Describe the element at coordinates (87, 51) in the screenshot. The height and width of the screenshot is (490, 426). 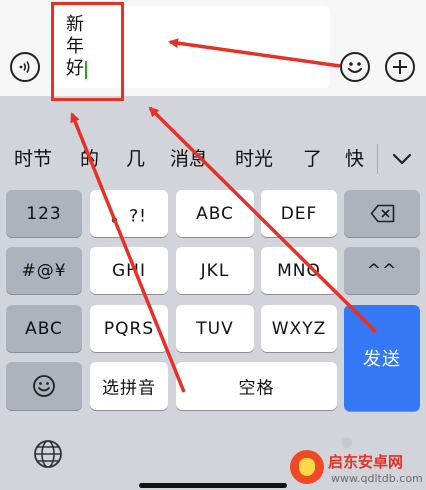
I see `annotation-highlight-box` at that location.